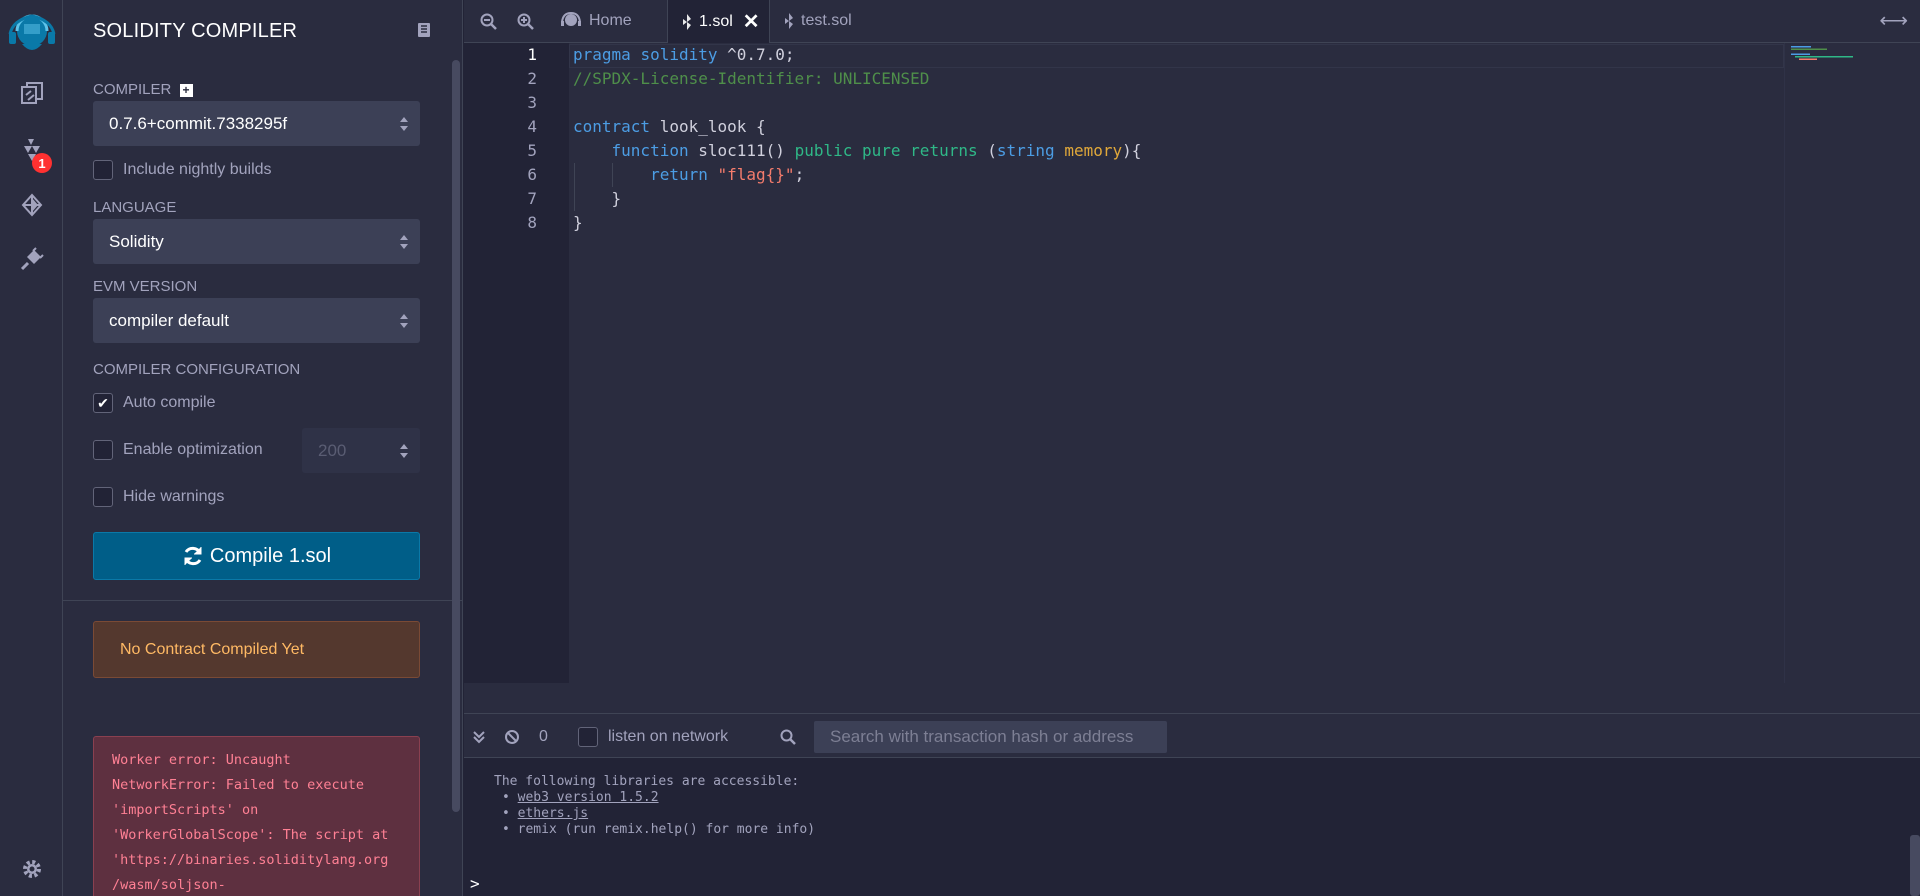  I want to click on auto-compile-checkbox: ✔, so click(103, 403).